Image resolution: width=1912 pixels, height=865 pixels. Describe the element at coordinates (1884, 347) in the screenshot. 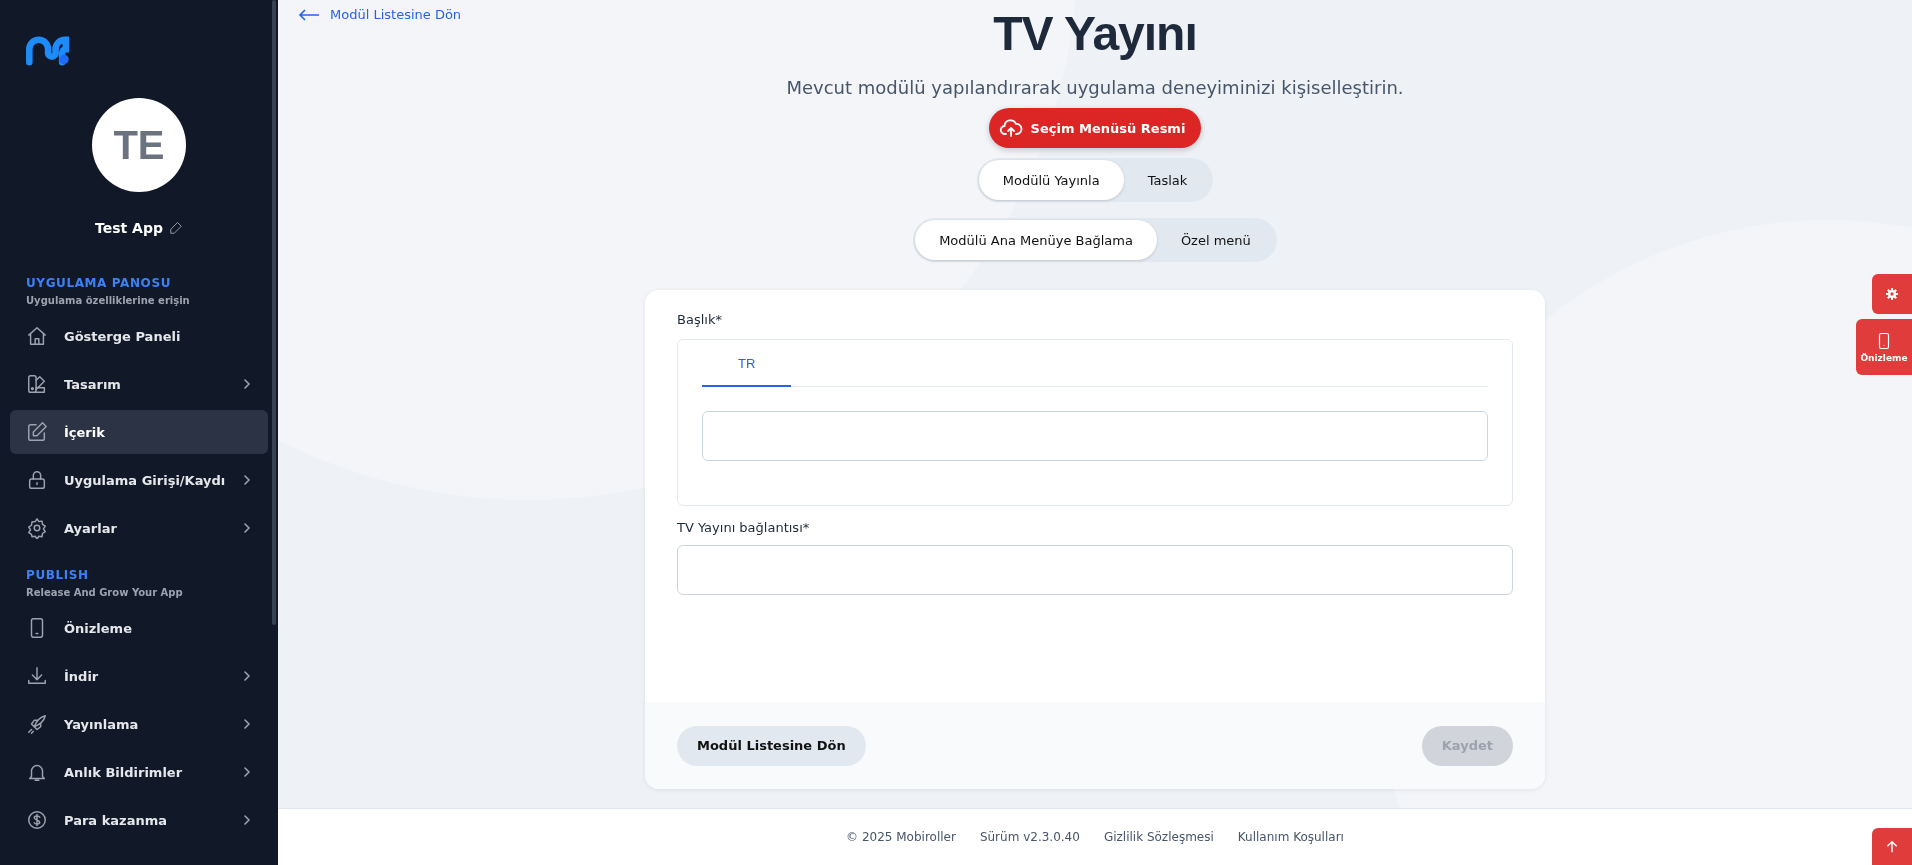

I see `preview-button: Önizleme` at that location.